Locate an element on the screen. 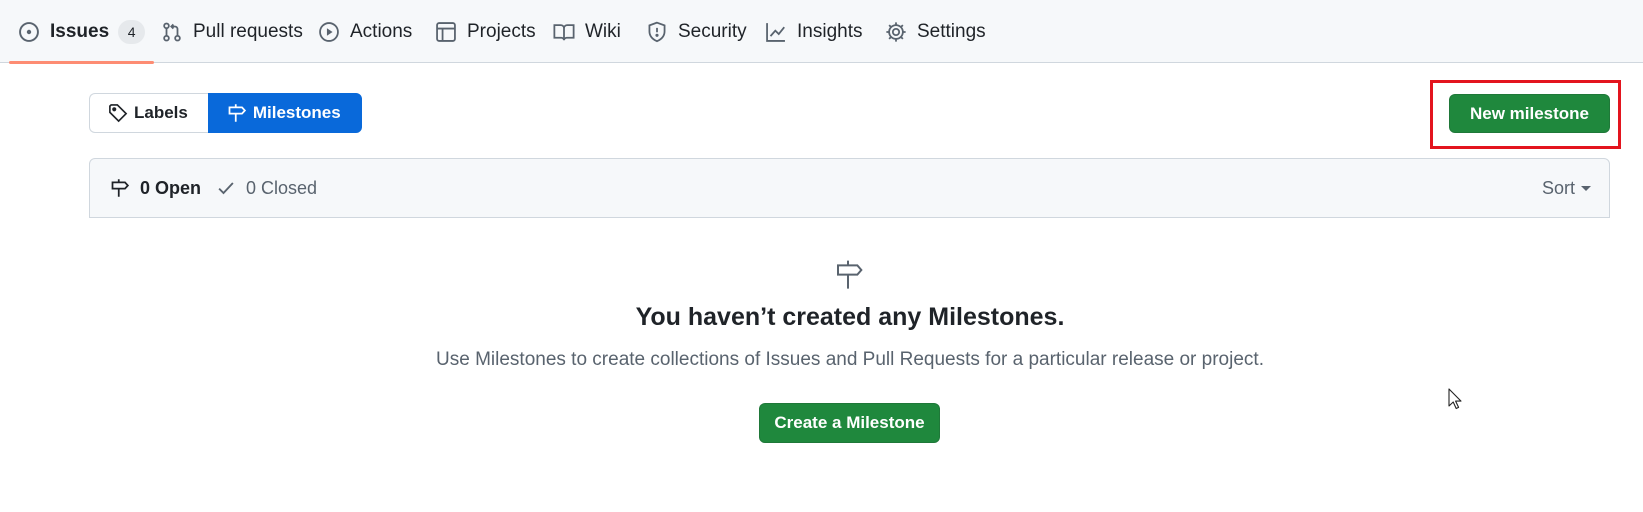  labels-milestones-subnav: Labels Milestones is located at coordinates (225, 113).